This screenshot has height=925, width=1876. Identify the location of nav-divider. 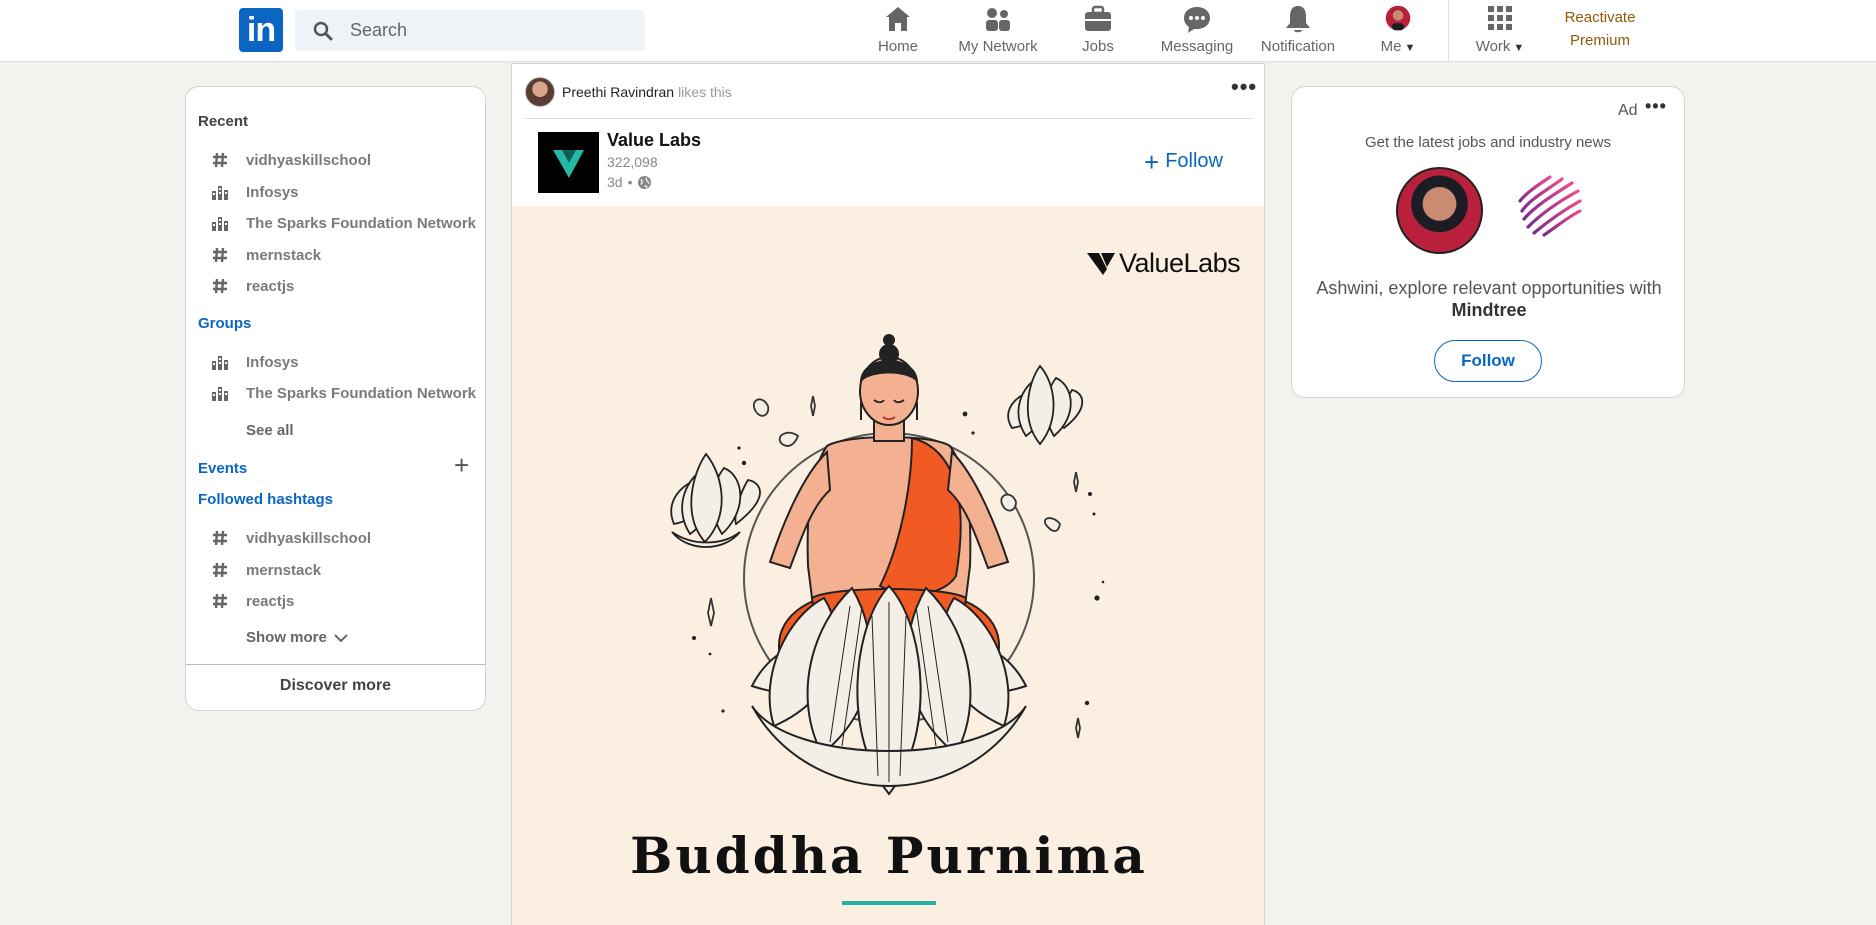
(1448, 31).